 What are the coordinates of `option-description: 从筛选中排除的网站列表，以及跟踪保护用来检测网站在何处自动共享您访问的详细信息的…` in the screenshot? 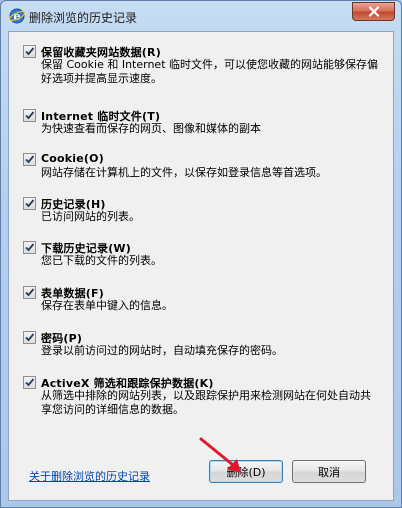 It's located at (206, 402).